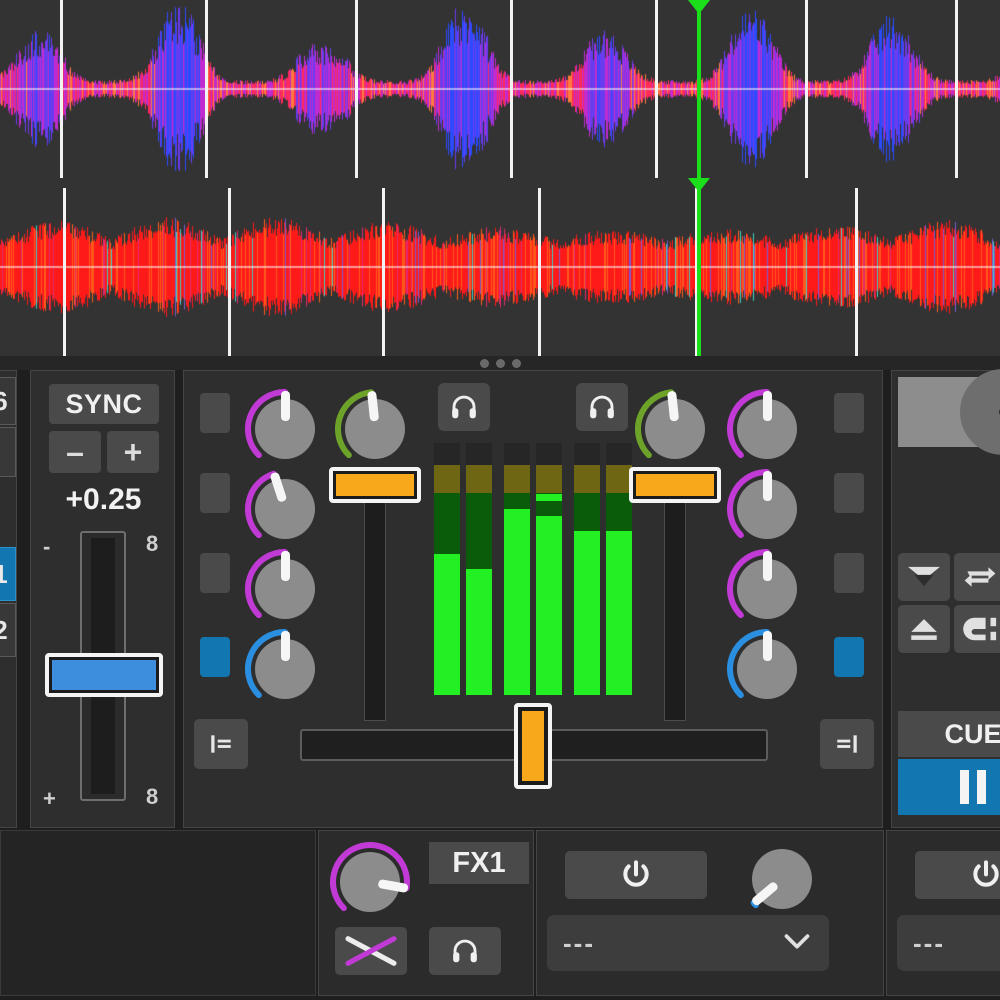 This screenshot has height=1000, width=1000. What do you see at coordinates (285, 429) in the screenshot?
I see `eq-high-knob-left` at bounding box center [285, 429].